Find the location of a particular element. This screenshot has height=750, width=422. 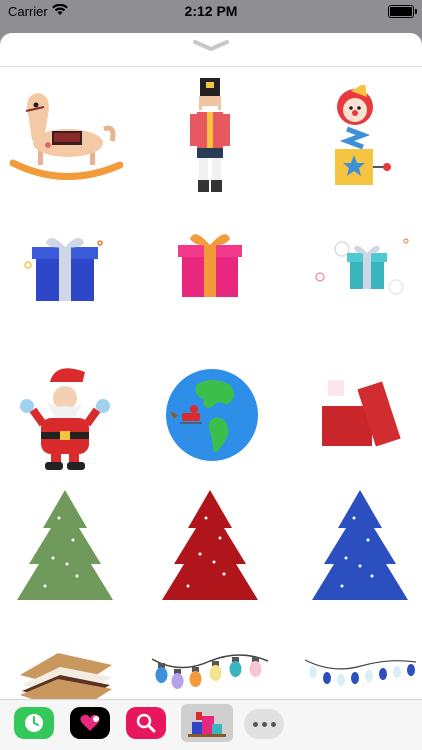

status-bar: Carrier 2:12 PM is located at coordinates (211, 11).